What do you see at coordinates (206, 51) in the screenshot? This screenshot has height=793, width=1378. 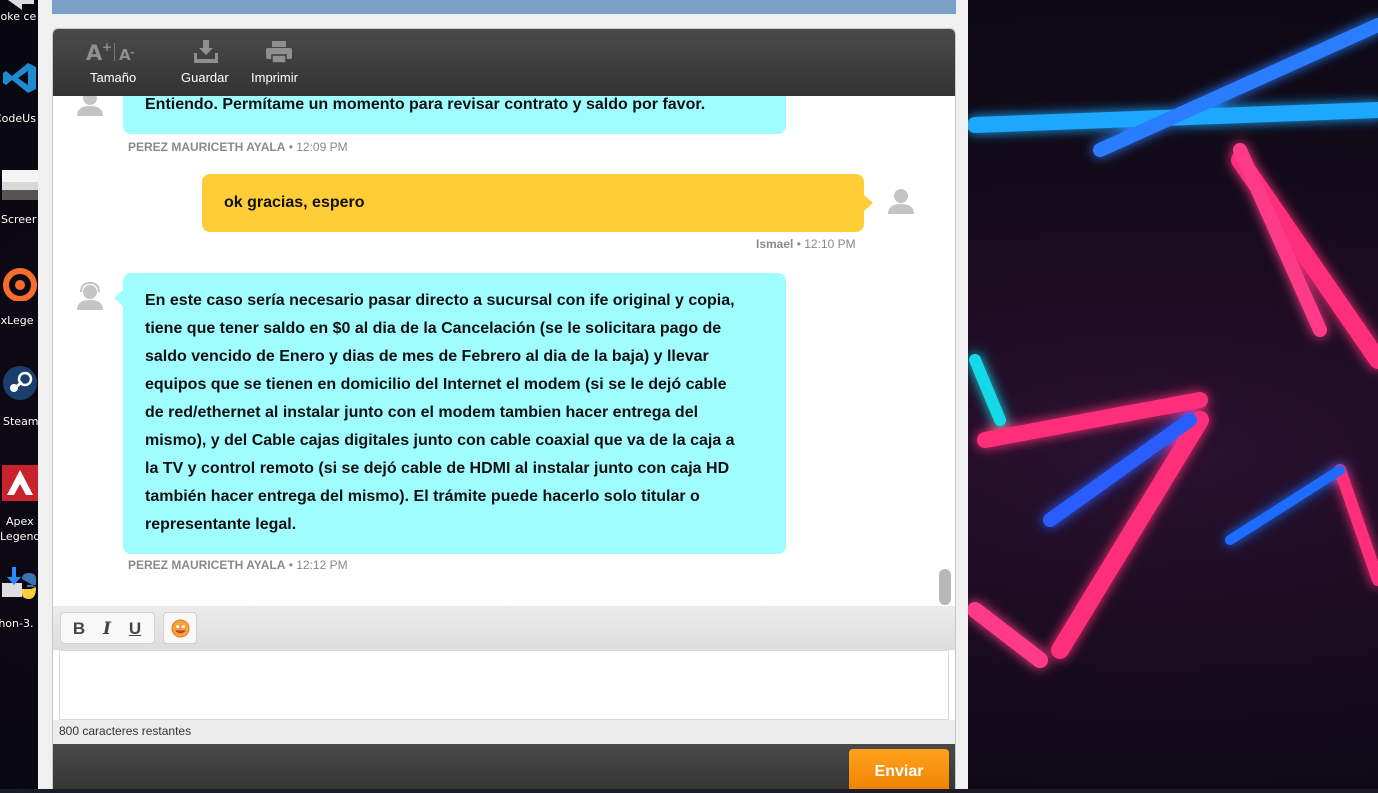 I see `download-icon` at bounding box center [206, 51].